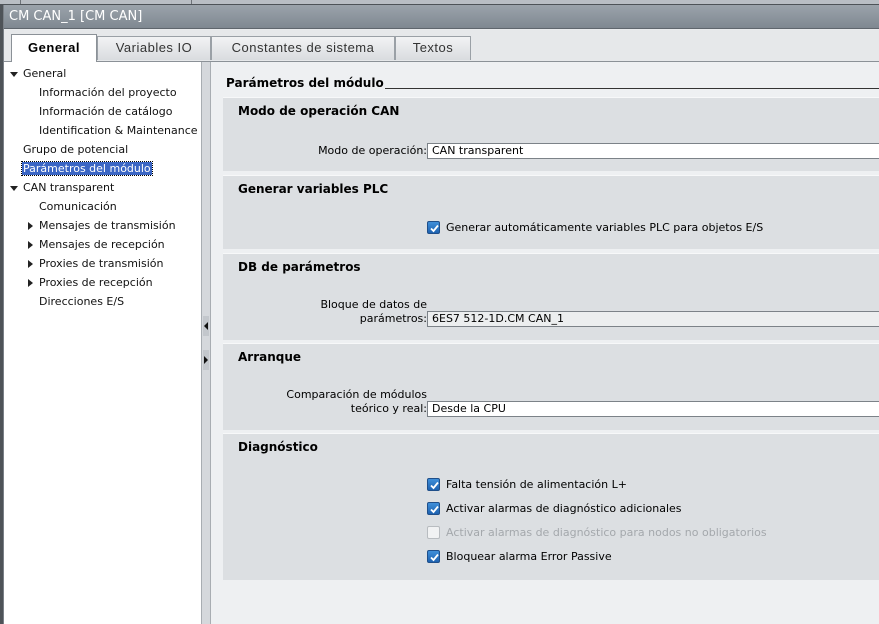  I want to click on parameter-db-label-line2: parámetros:, so click(393, 318).